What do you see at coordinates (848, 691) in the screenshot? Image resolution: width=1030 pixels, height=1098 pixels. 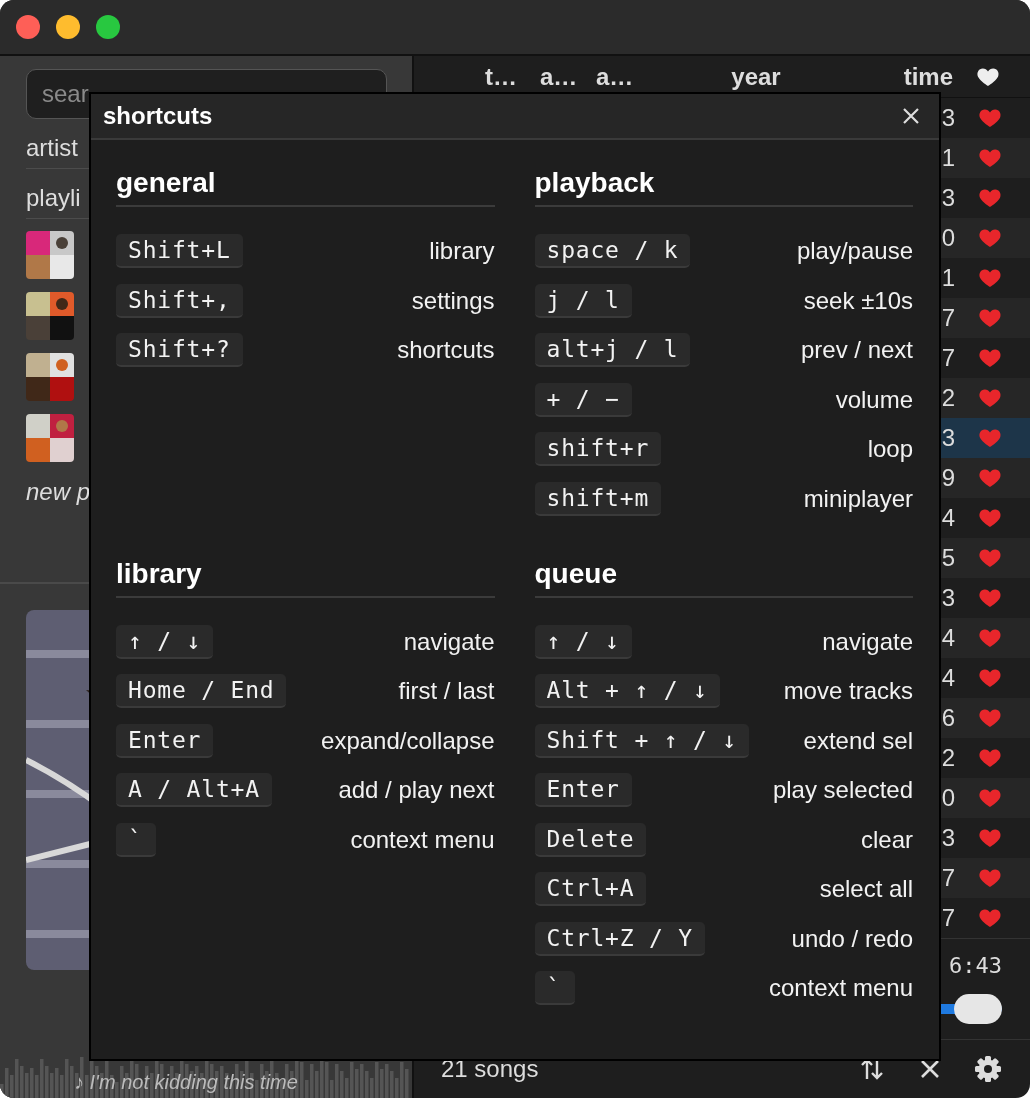 I see `shortcut-action: move tracks` at bounding box center [848, 691].